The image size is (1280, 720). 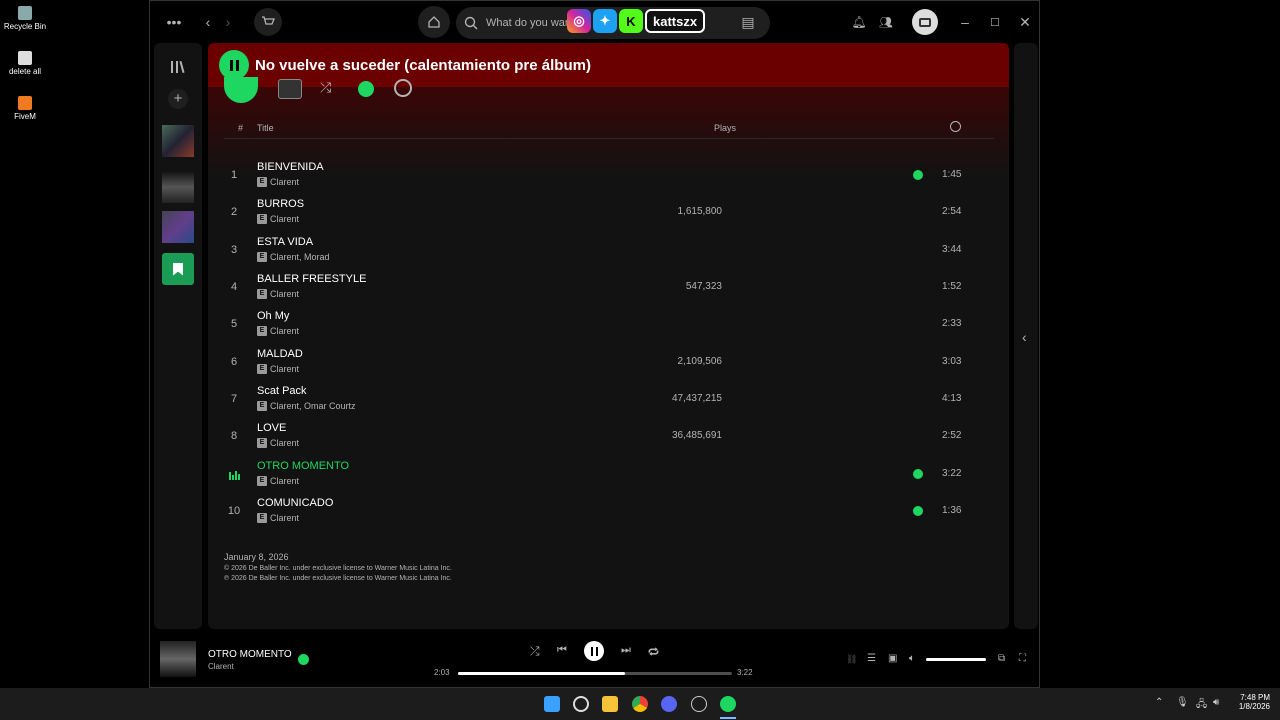 What do you see at coordinates (178, 99) in the screenshot?
I see `create-playlist-icon: +` at bounding box center [178, 99].